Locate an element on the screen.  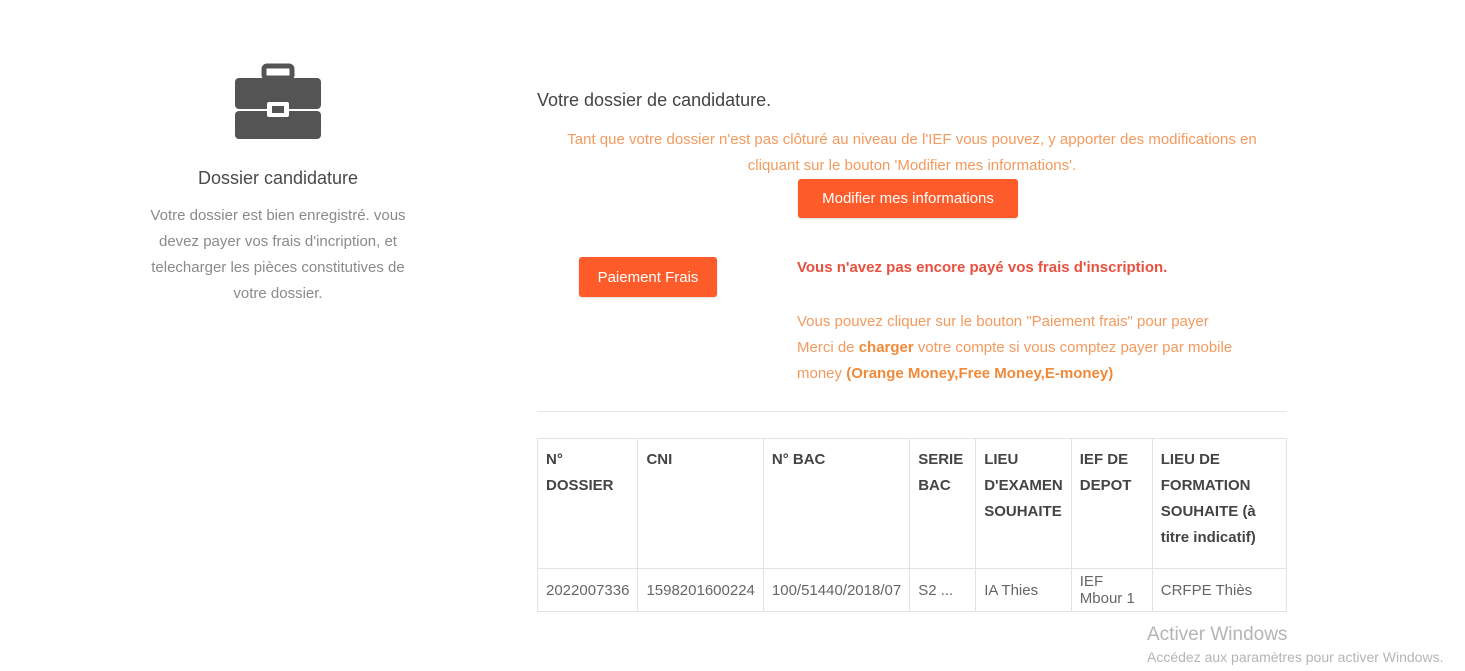
column-header-dossier: N° DOSSIER is located at coordinates (587, 503).